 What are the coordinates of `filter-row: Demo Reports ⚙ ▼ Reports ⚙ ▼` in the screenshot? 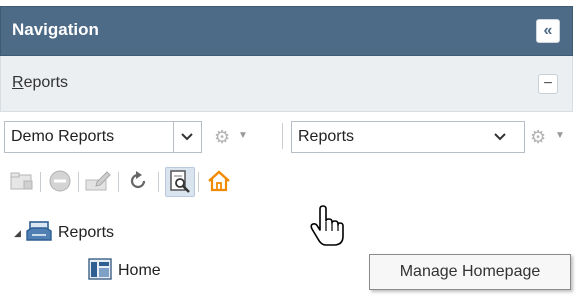 It's located at (285, 137).